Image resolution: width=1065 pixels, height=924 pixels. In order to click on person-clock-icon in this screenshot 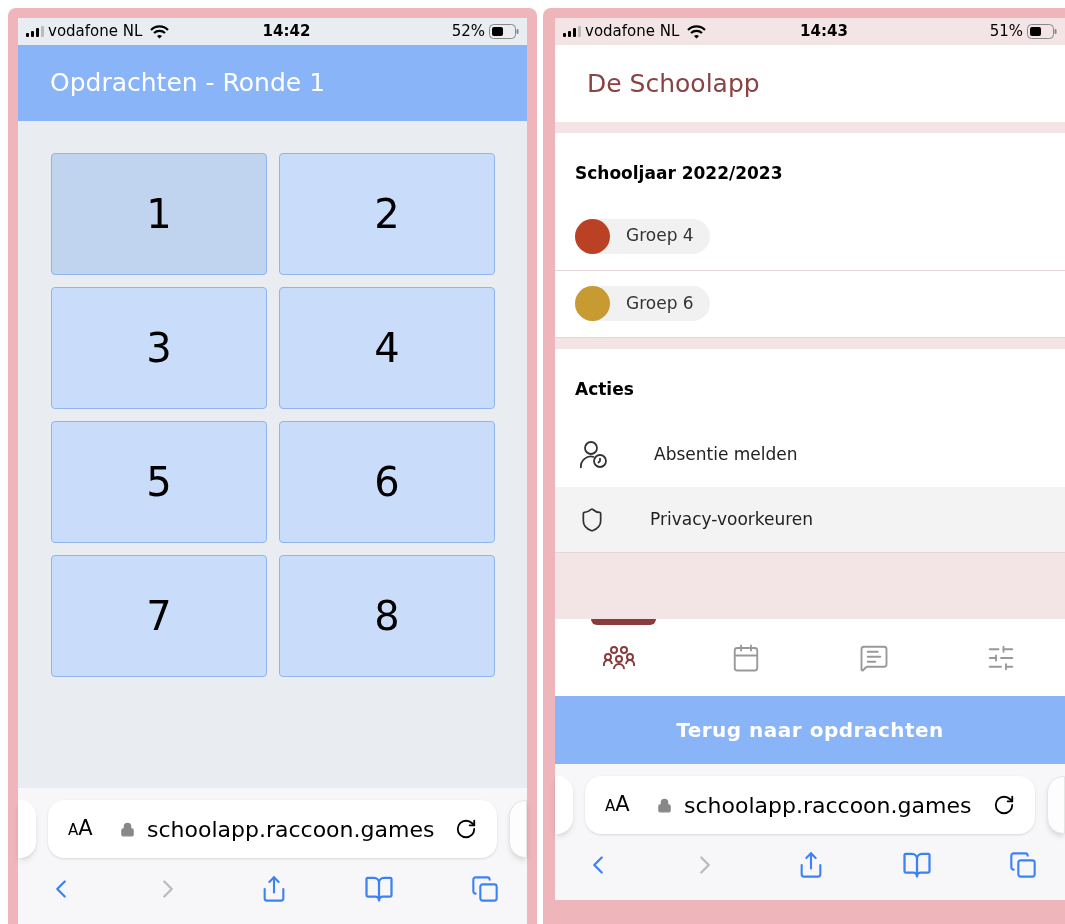, I will do `click(594, 454)`.